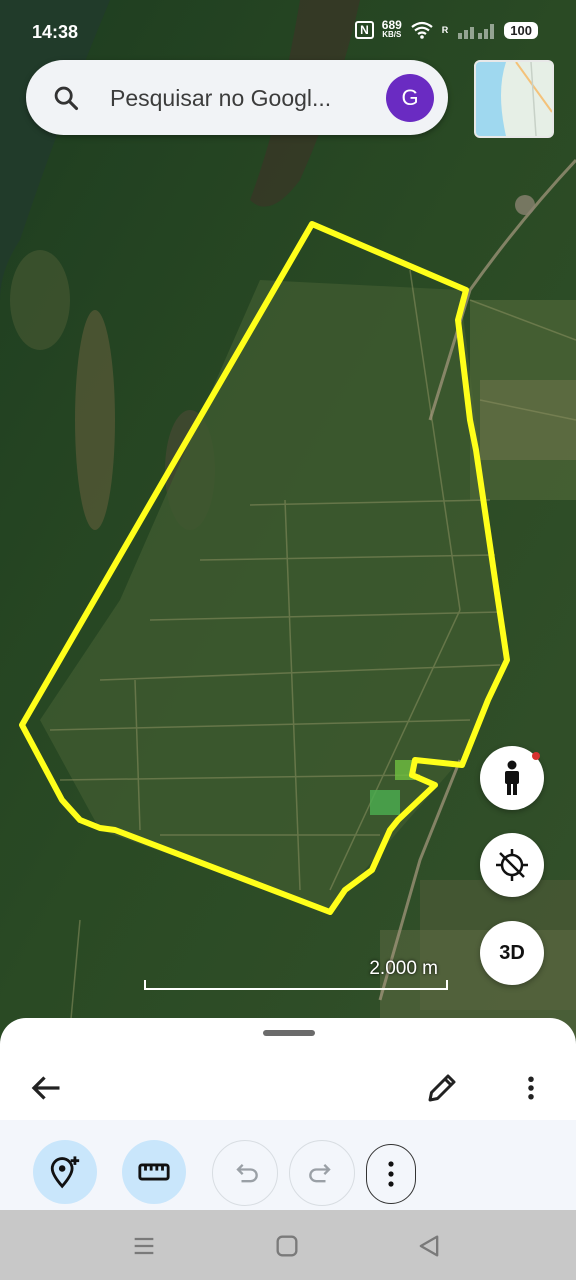 Image resolution: width=576 pixels, height=1280 pixels. I want to click on street-view-button, so click(512, 778).